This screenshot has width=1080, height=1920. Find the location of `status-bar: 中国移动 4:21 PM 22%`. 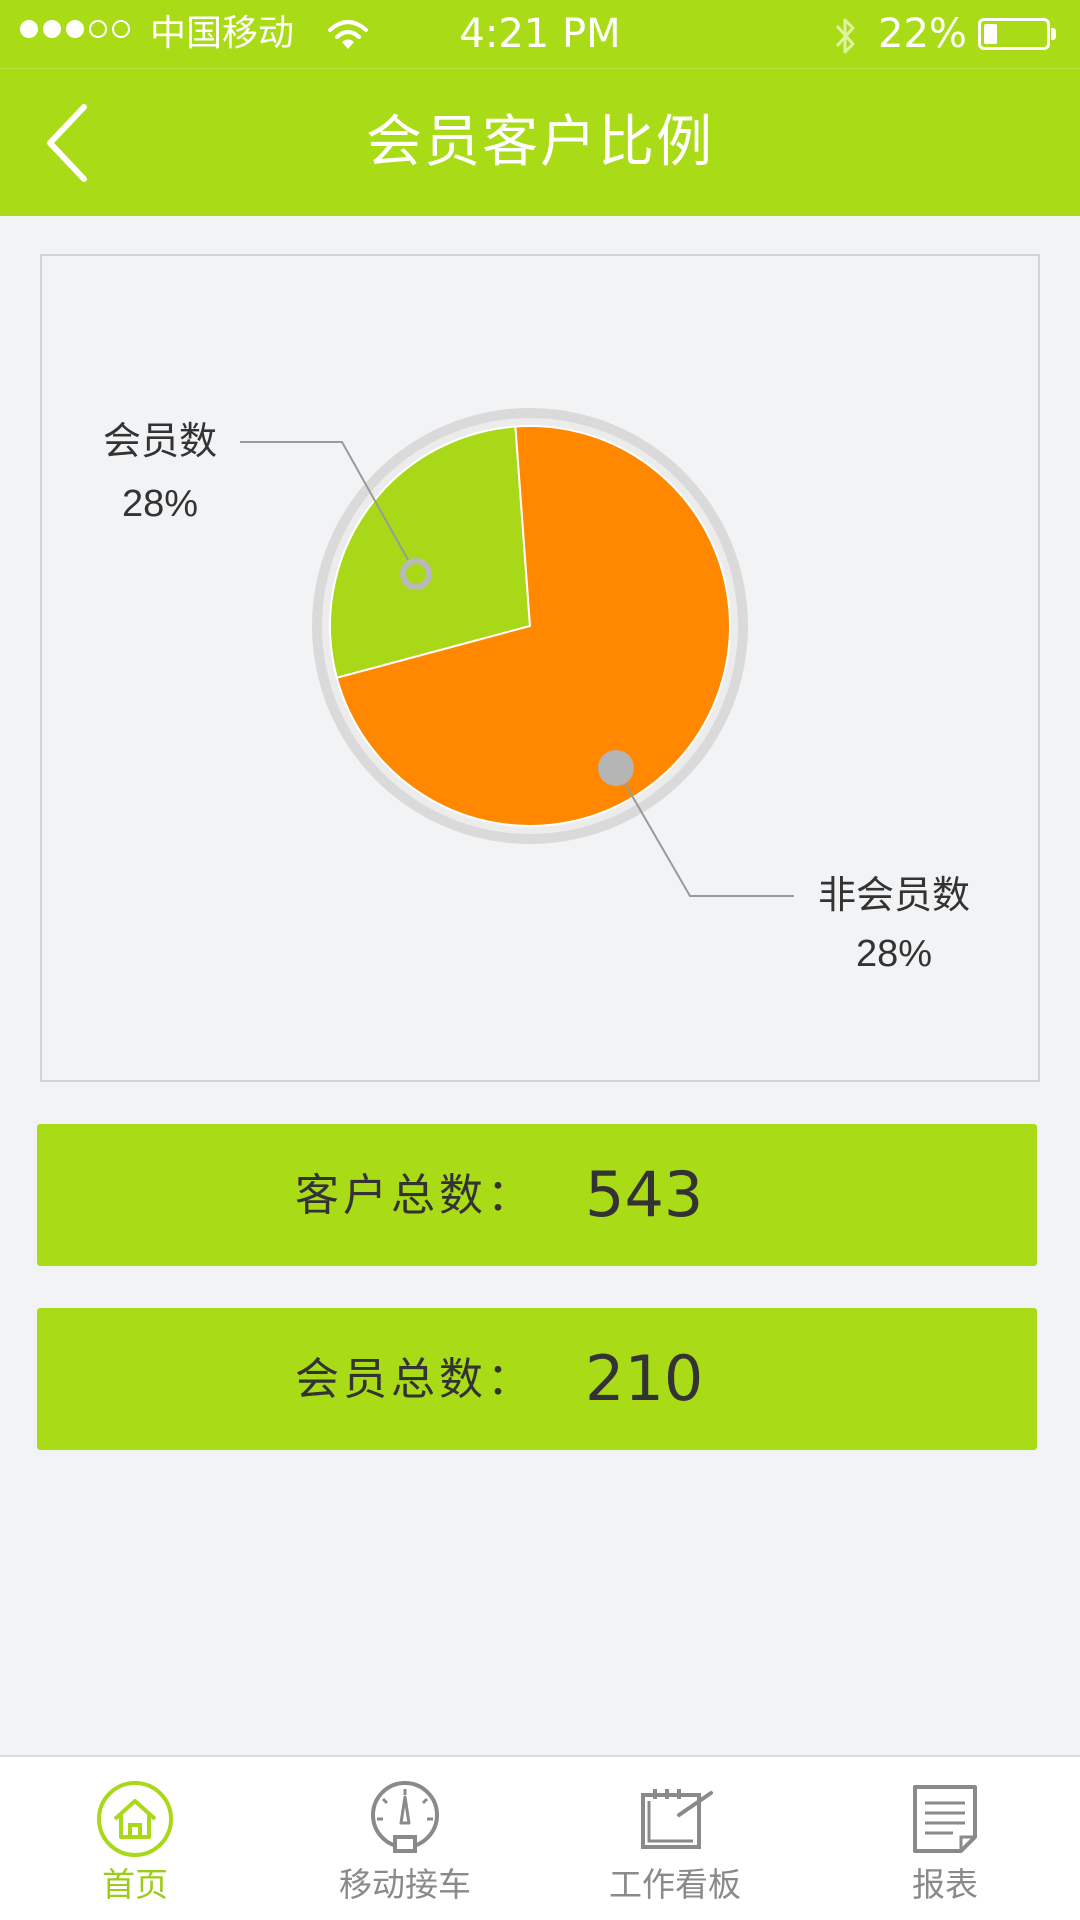

status-bar: 中国移动 4:21 PM 22% is located at coordinates (540, 34).